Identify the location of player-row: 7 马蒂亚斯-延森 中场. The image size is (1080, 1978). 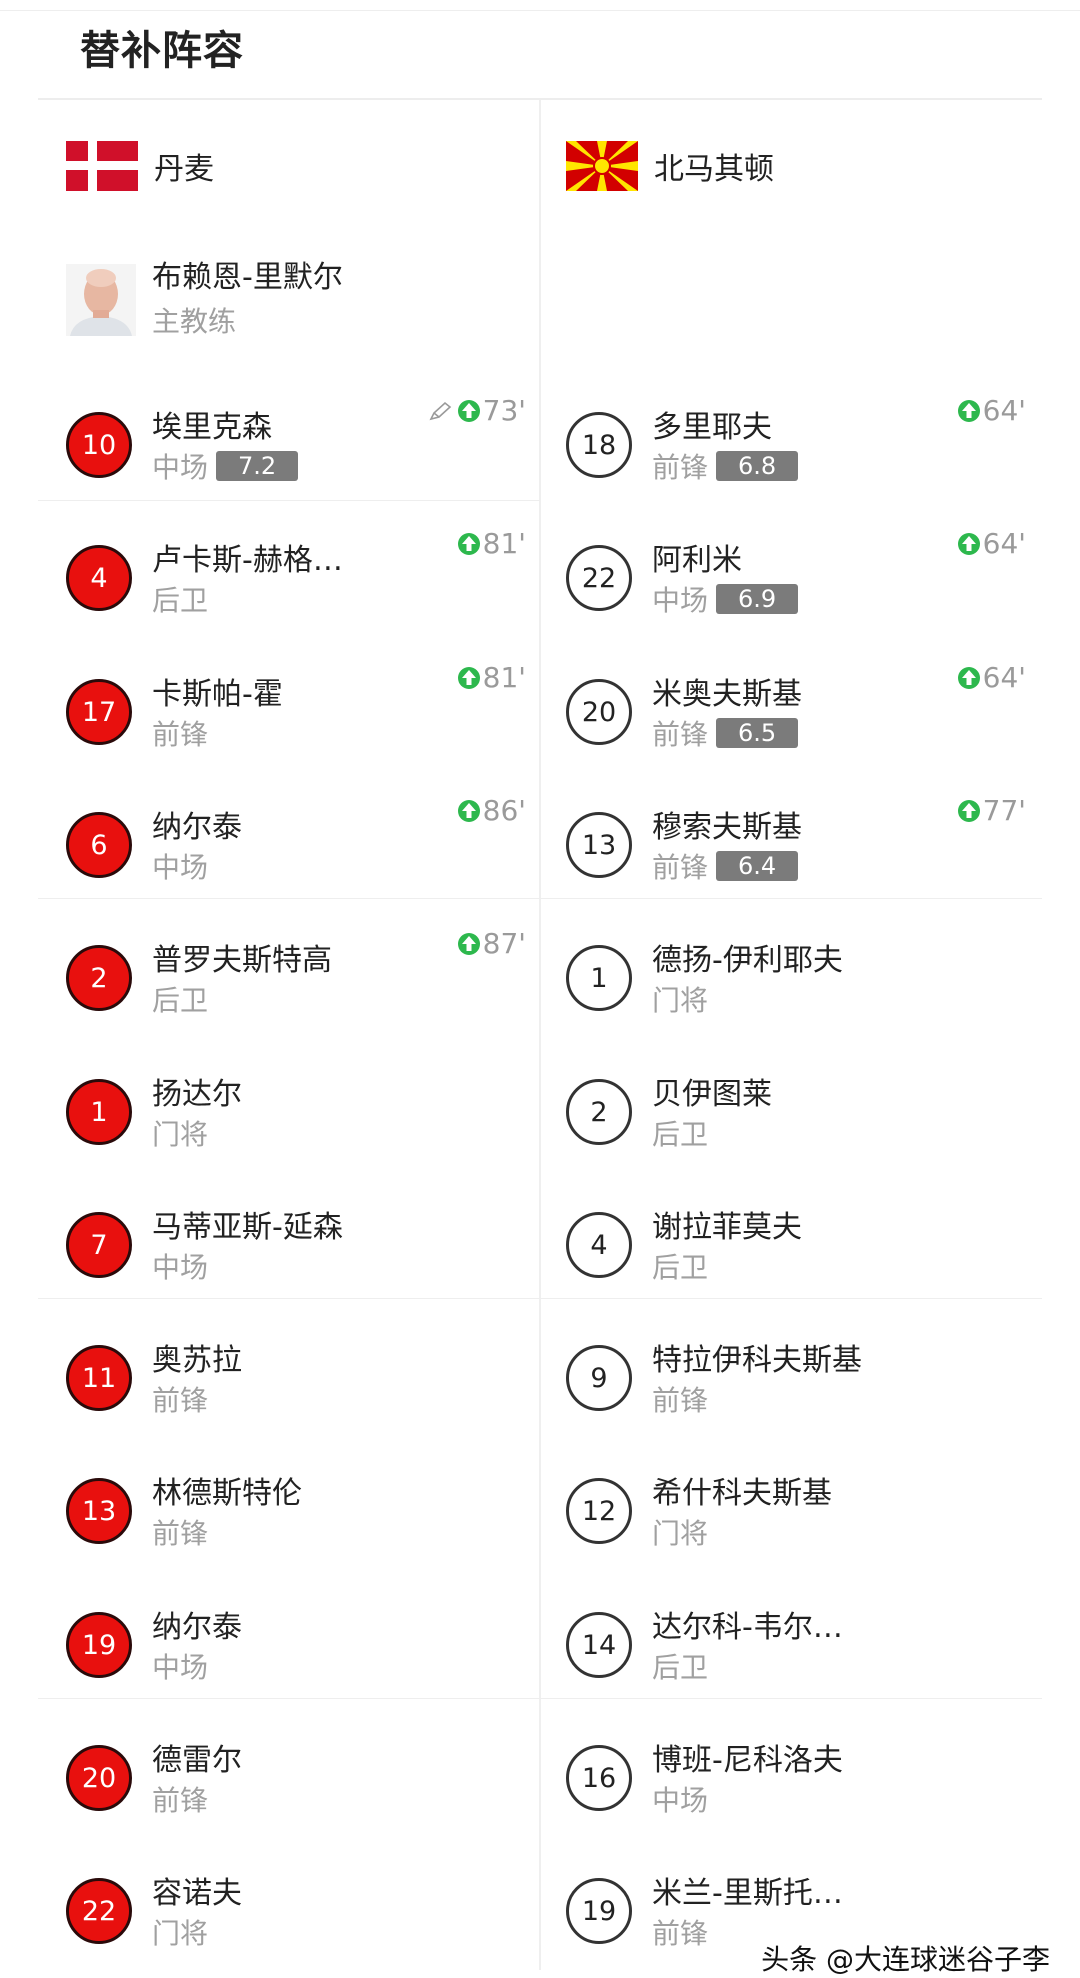
(296, 1252).